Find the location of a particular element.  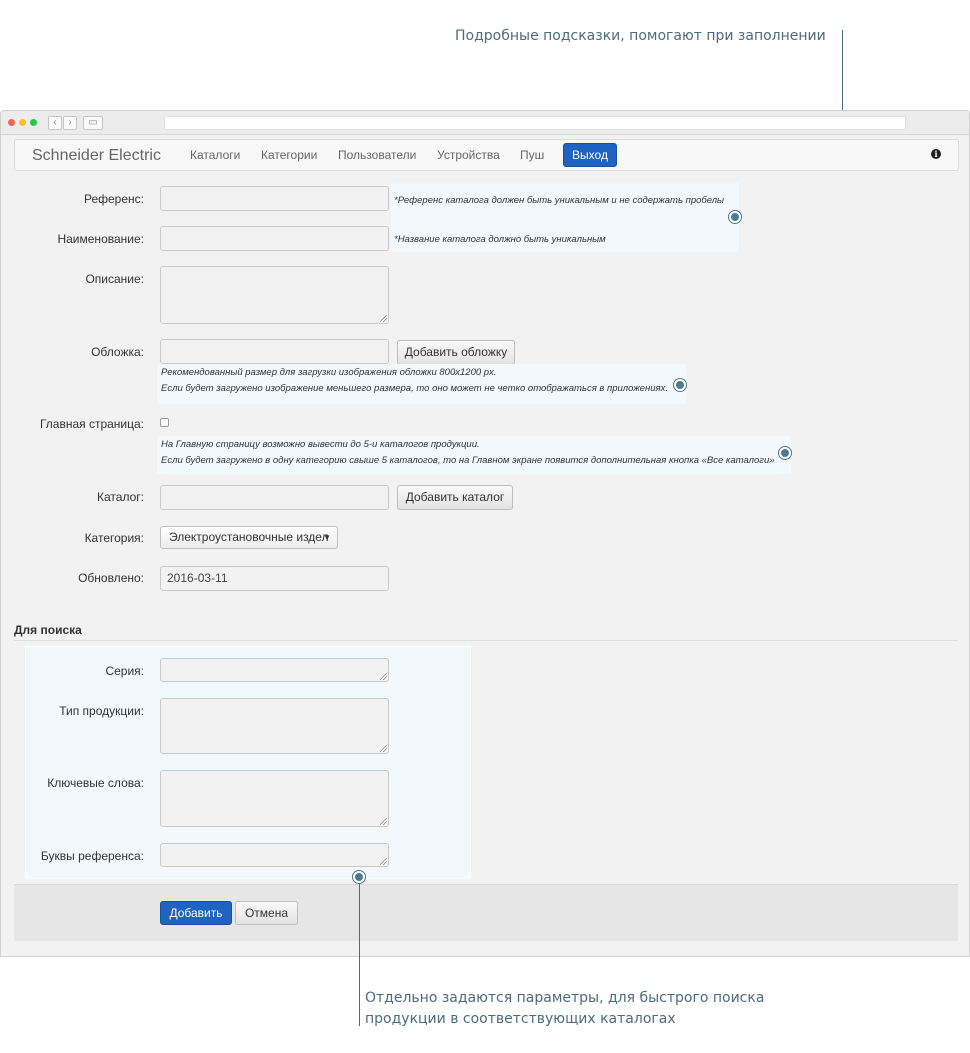

nav-push: Пуш is located at coordinates (532, 155).